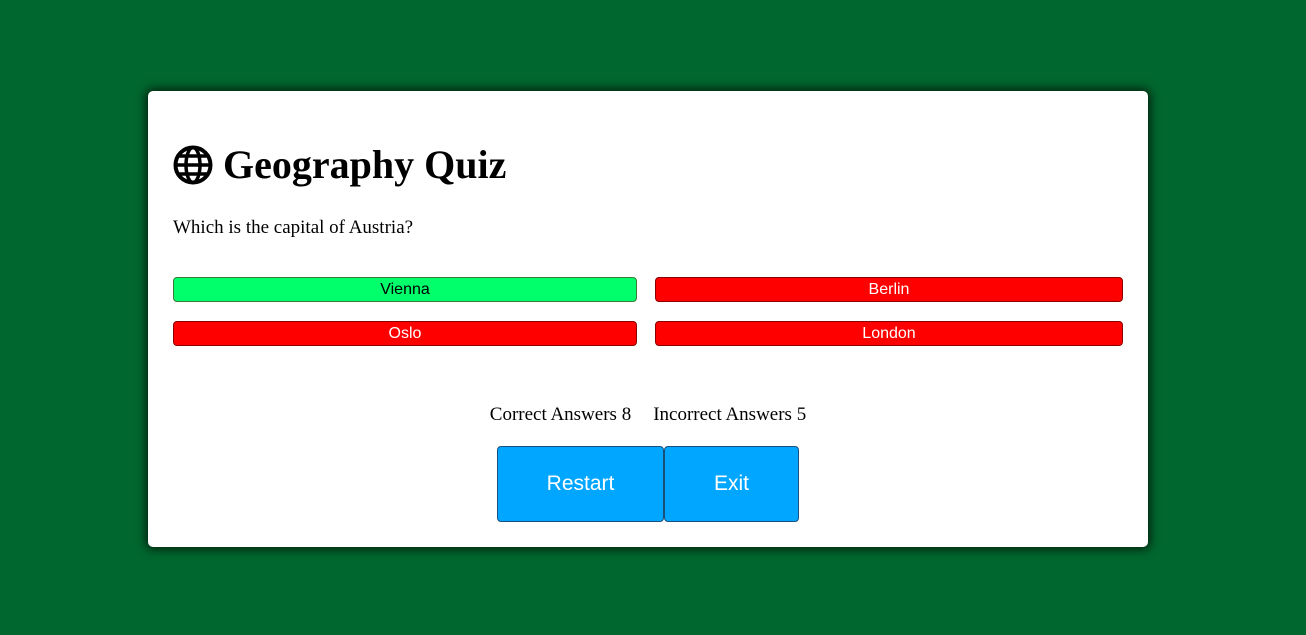 Image resolution: width=1306 pixels, height=635 pixels. Describe the element at coordinates (731, 484) in the screenshot. I see `exit-button: Exit` at that location.